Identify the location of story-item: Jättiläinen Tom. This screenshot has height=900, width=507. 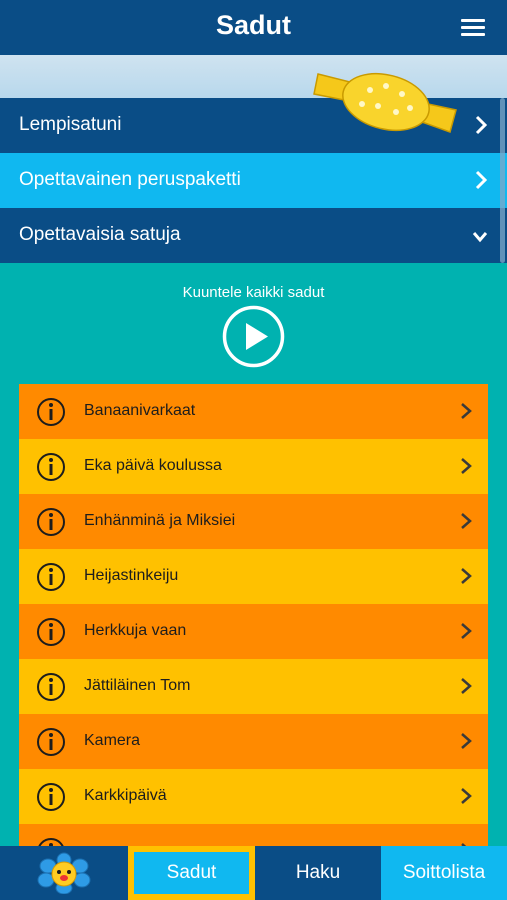
(253, 686).